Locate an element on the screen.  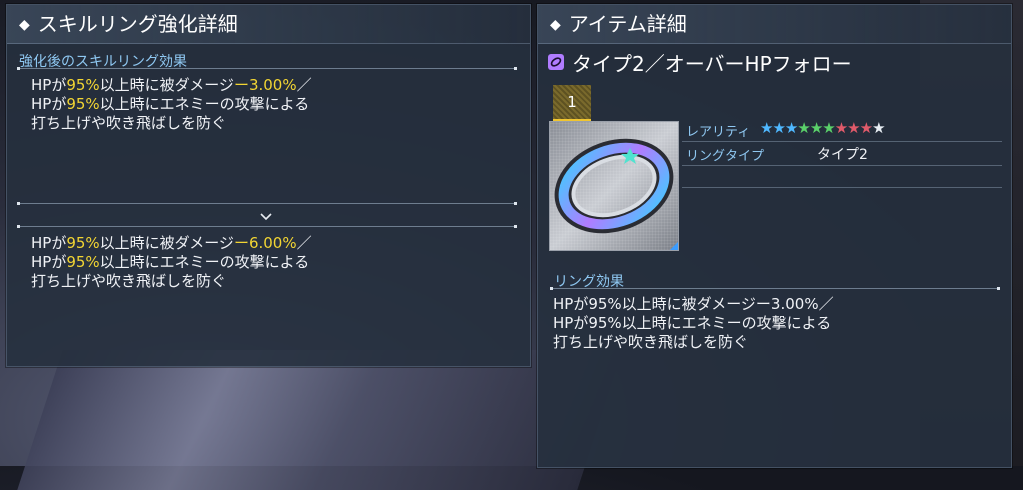
level-number: 1 is located at coordinates (572, 102).